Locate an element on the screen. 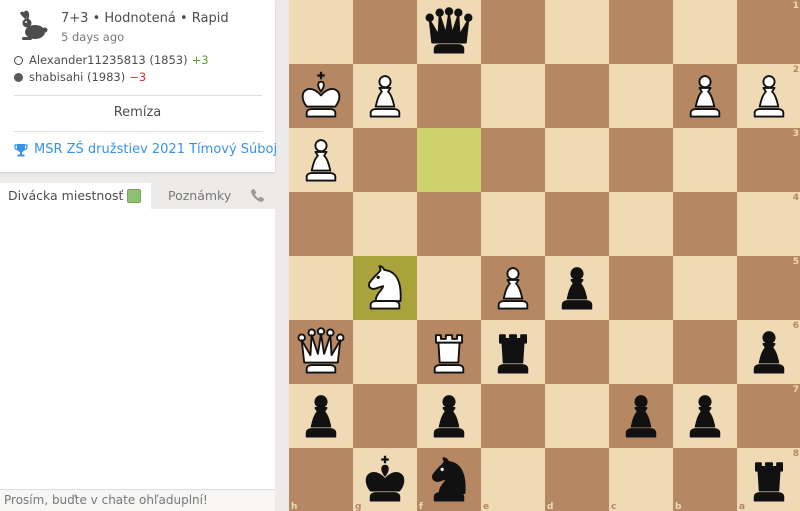 This screenshot has width=800, height=511. square-c6 is located at coordinates (641, 352).